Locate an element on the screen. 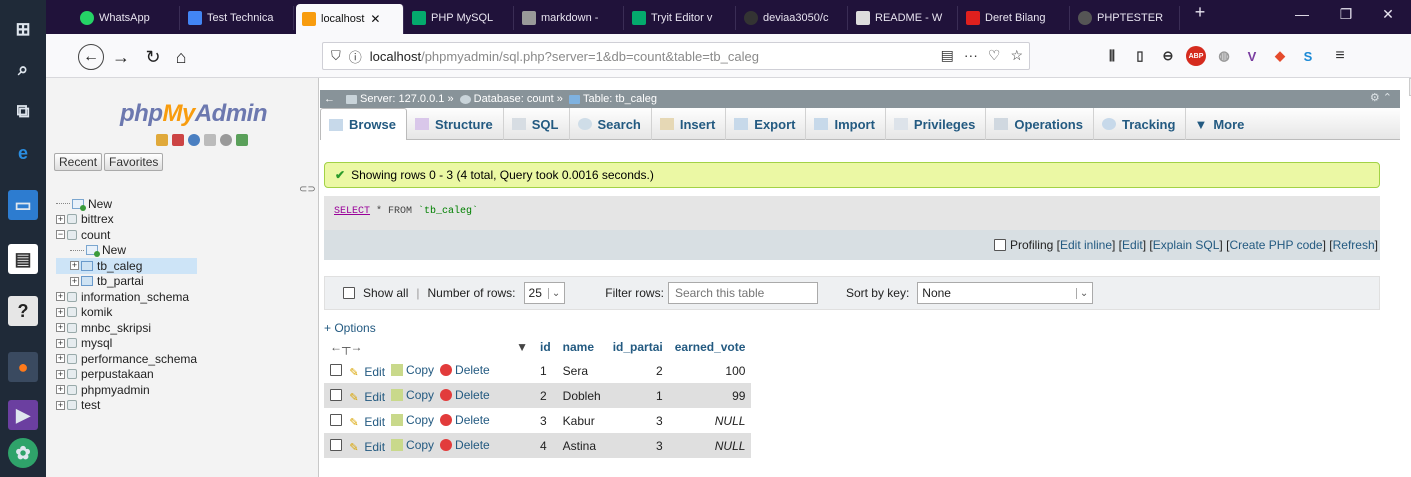  extension-icon: ◍ is located at coordinates (1224, 56).